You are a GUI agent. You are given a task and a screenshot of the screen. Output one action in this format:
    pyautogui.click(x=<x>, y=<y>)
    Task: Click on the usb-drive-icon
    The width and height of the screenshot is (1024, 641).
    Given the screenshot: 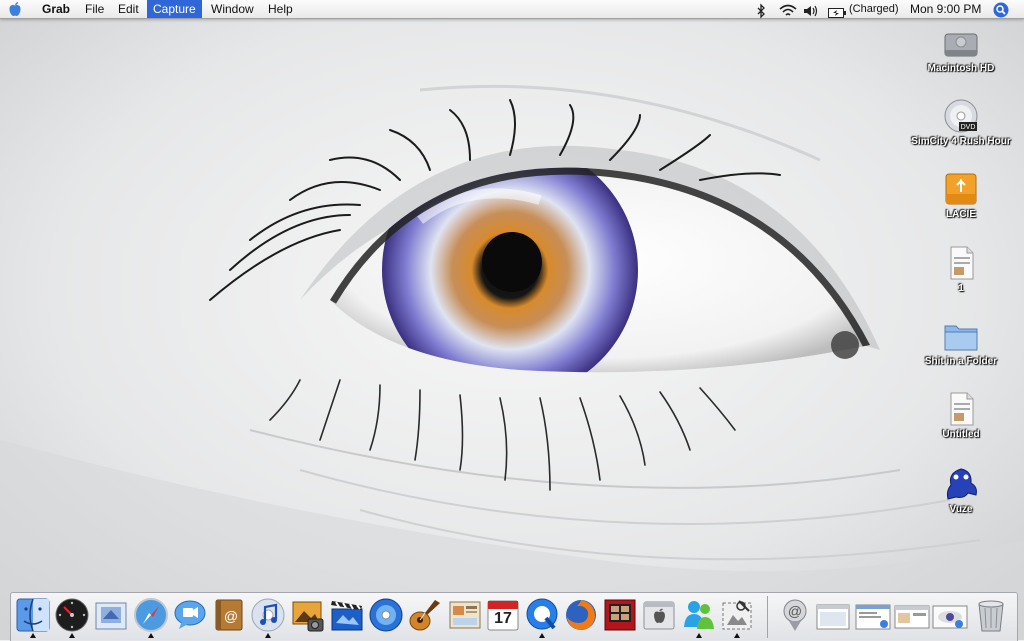 What is the action you would take?
    pyautogui.click(x=961, y=189)
    